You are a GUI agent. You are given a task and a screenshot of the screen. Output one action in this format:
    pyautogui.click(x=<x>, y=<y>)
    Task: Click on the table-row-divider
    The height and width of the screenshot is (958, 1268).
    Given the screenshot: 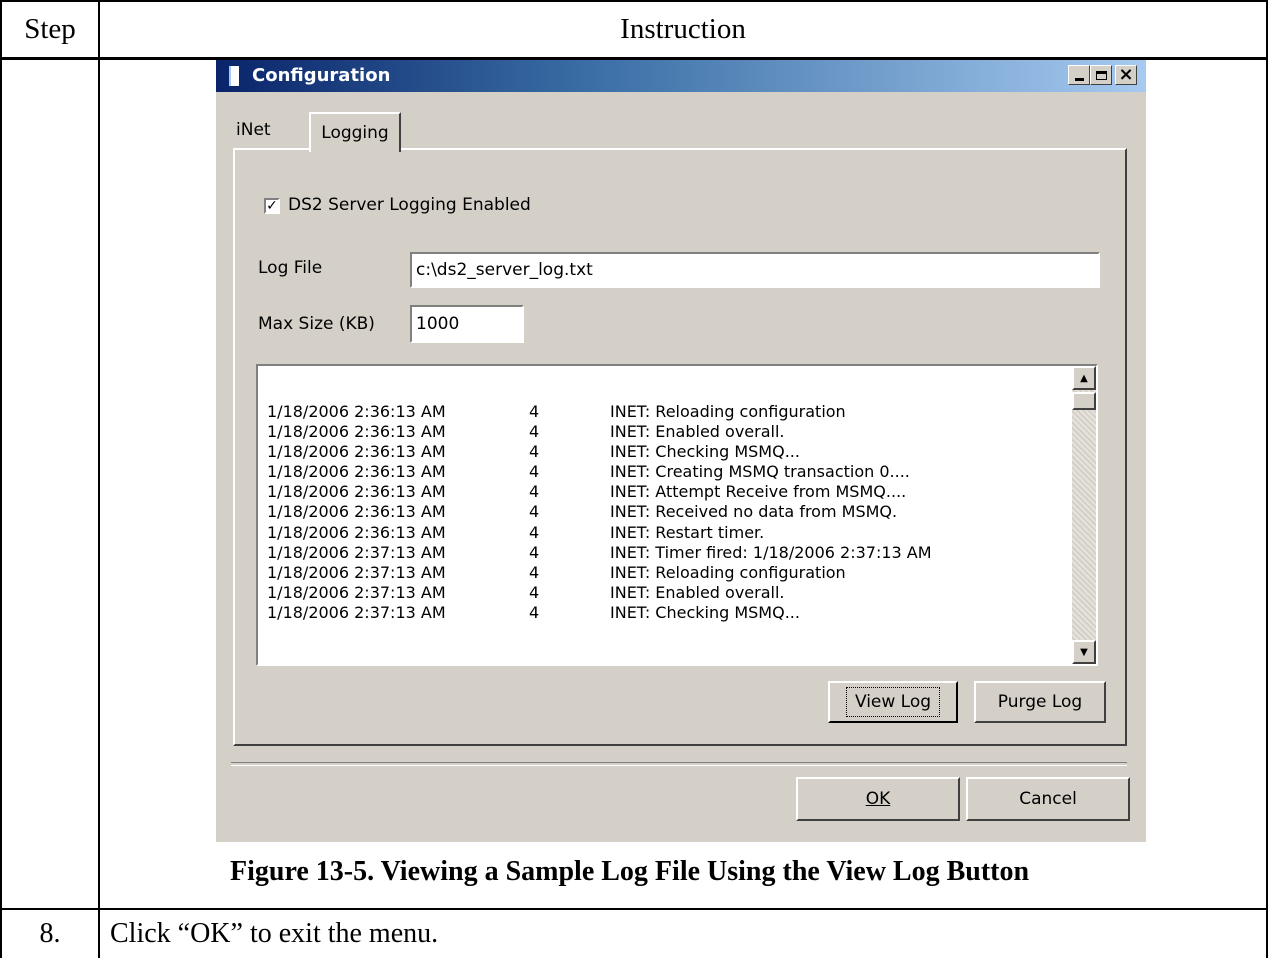 What is the action you would take?
    pyautogui.click(x=634, y=909)
    